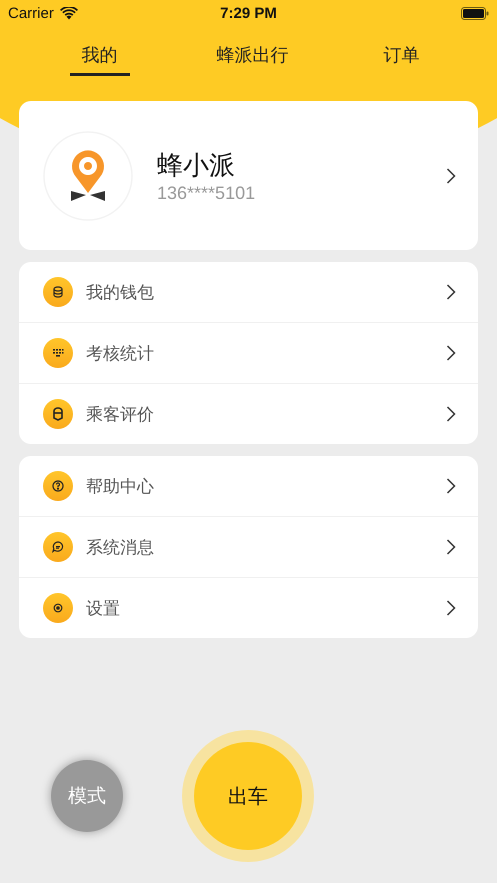 The width and height of the screenshot is (497, 883). What do you see at coordinates (248, 292) in the screenshot?
I see `menu-item: 我的钱包` at bounding box center [248, 292].